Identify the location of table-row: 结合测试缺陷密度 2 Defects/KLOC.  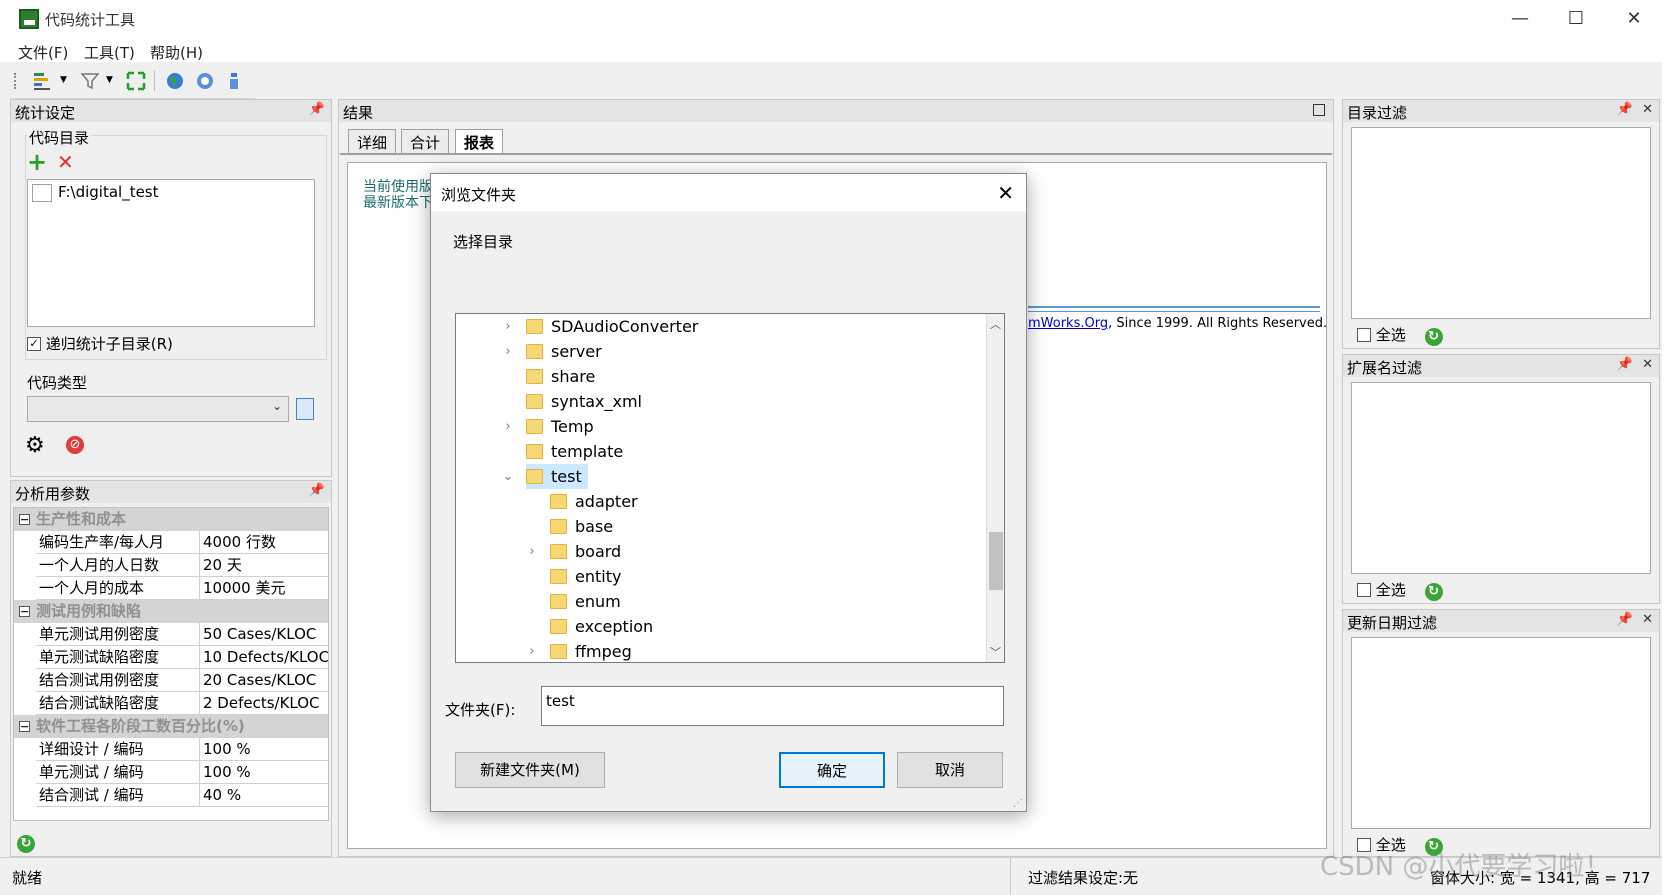
(171, 703).